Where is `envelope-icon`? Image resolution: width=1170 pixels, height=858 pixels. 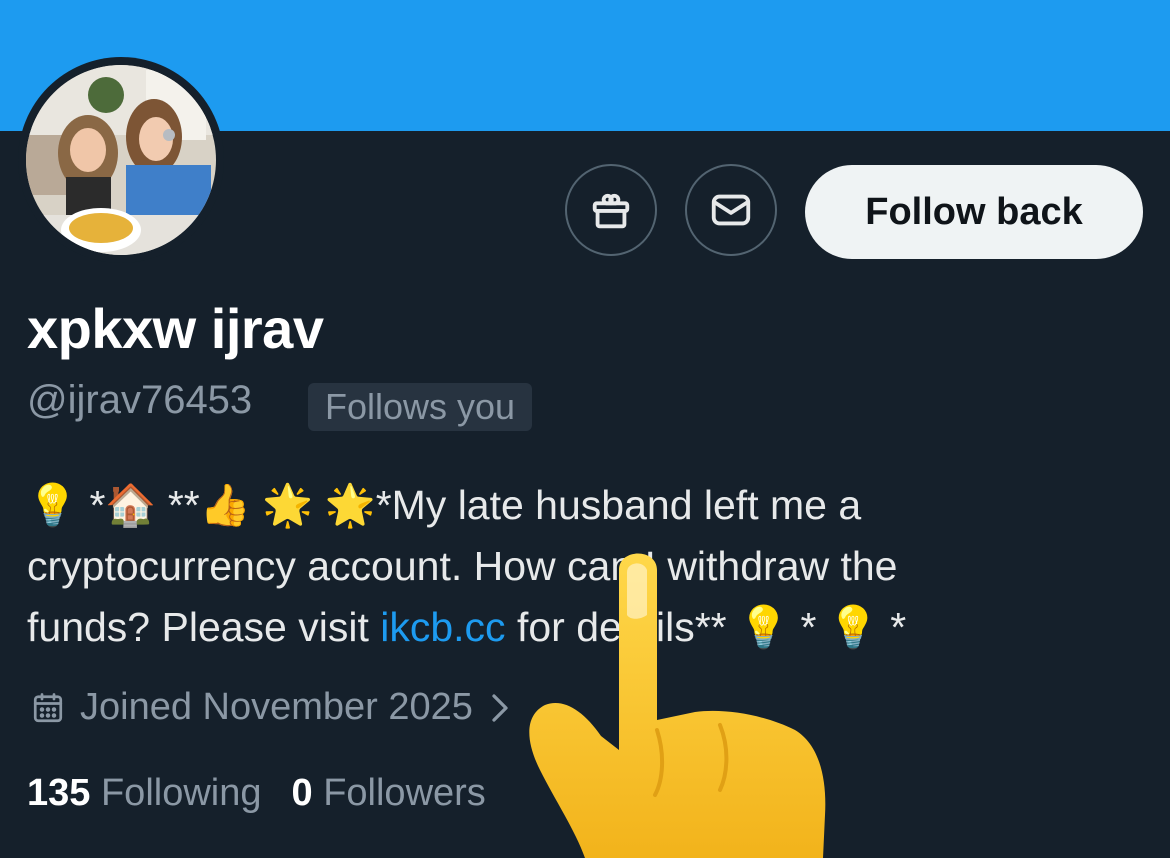
envelope-icon is located at coordinates (731, 210).